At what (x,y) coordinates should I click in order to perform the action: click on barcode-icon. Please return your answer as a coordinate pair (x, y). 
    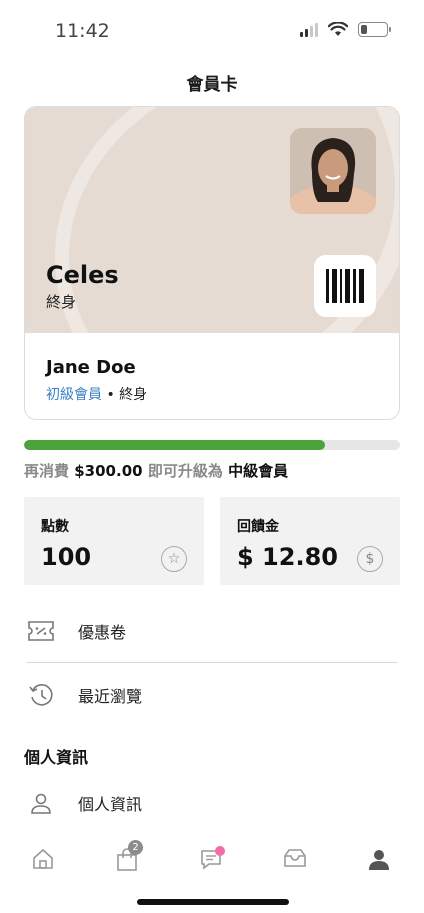
    Looking at the image, I should click on (345, 286).